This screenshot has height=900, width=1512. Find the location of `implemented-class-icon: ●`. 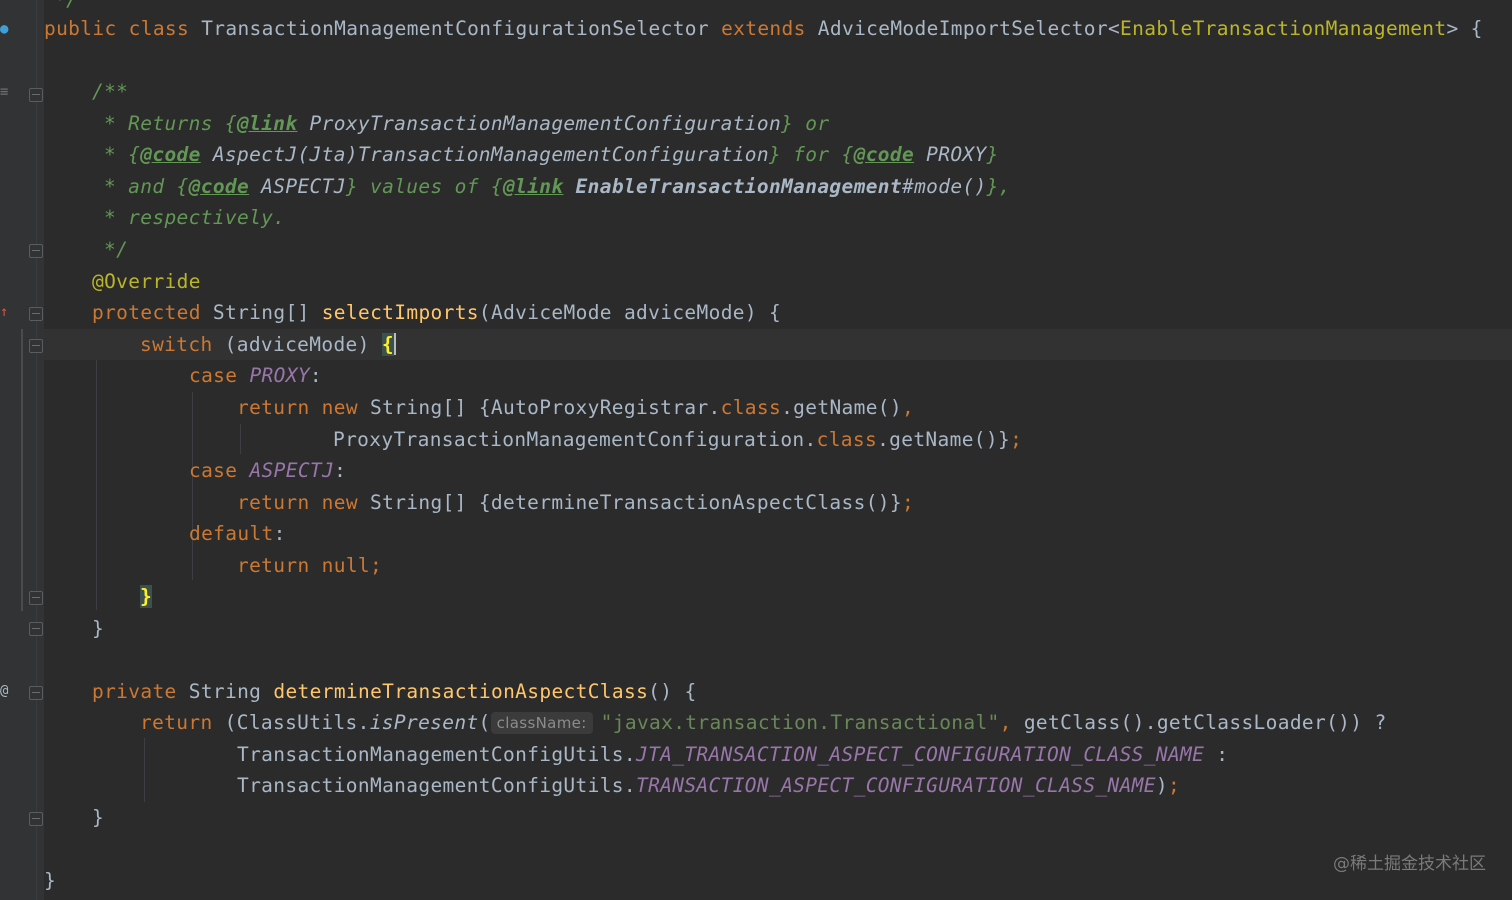

implemented-class-icon: ● is located at coordinates (4, 29).